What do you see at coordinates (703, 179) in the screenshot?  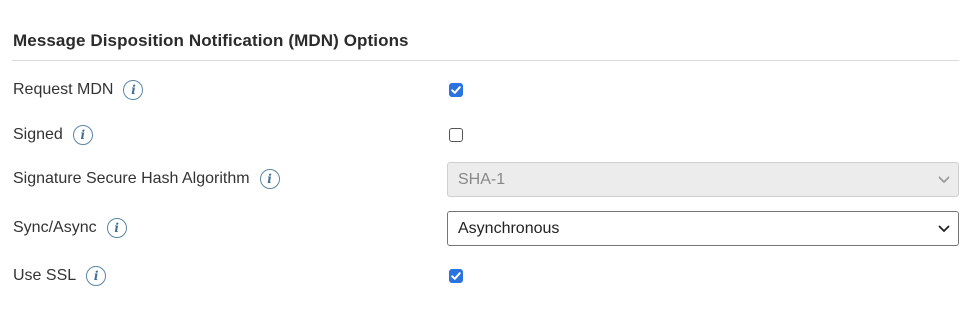 I see `hash-algorithm-select: SHA-1` at bounding box center [703, 179].